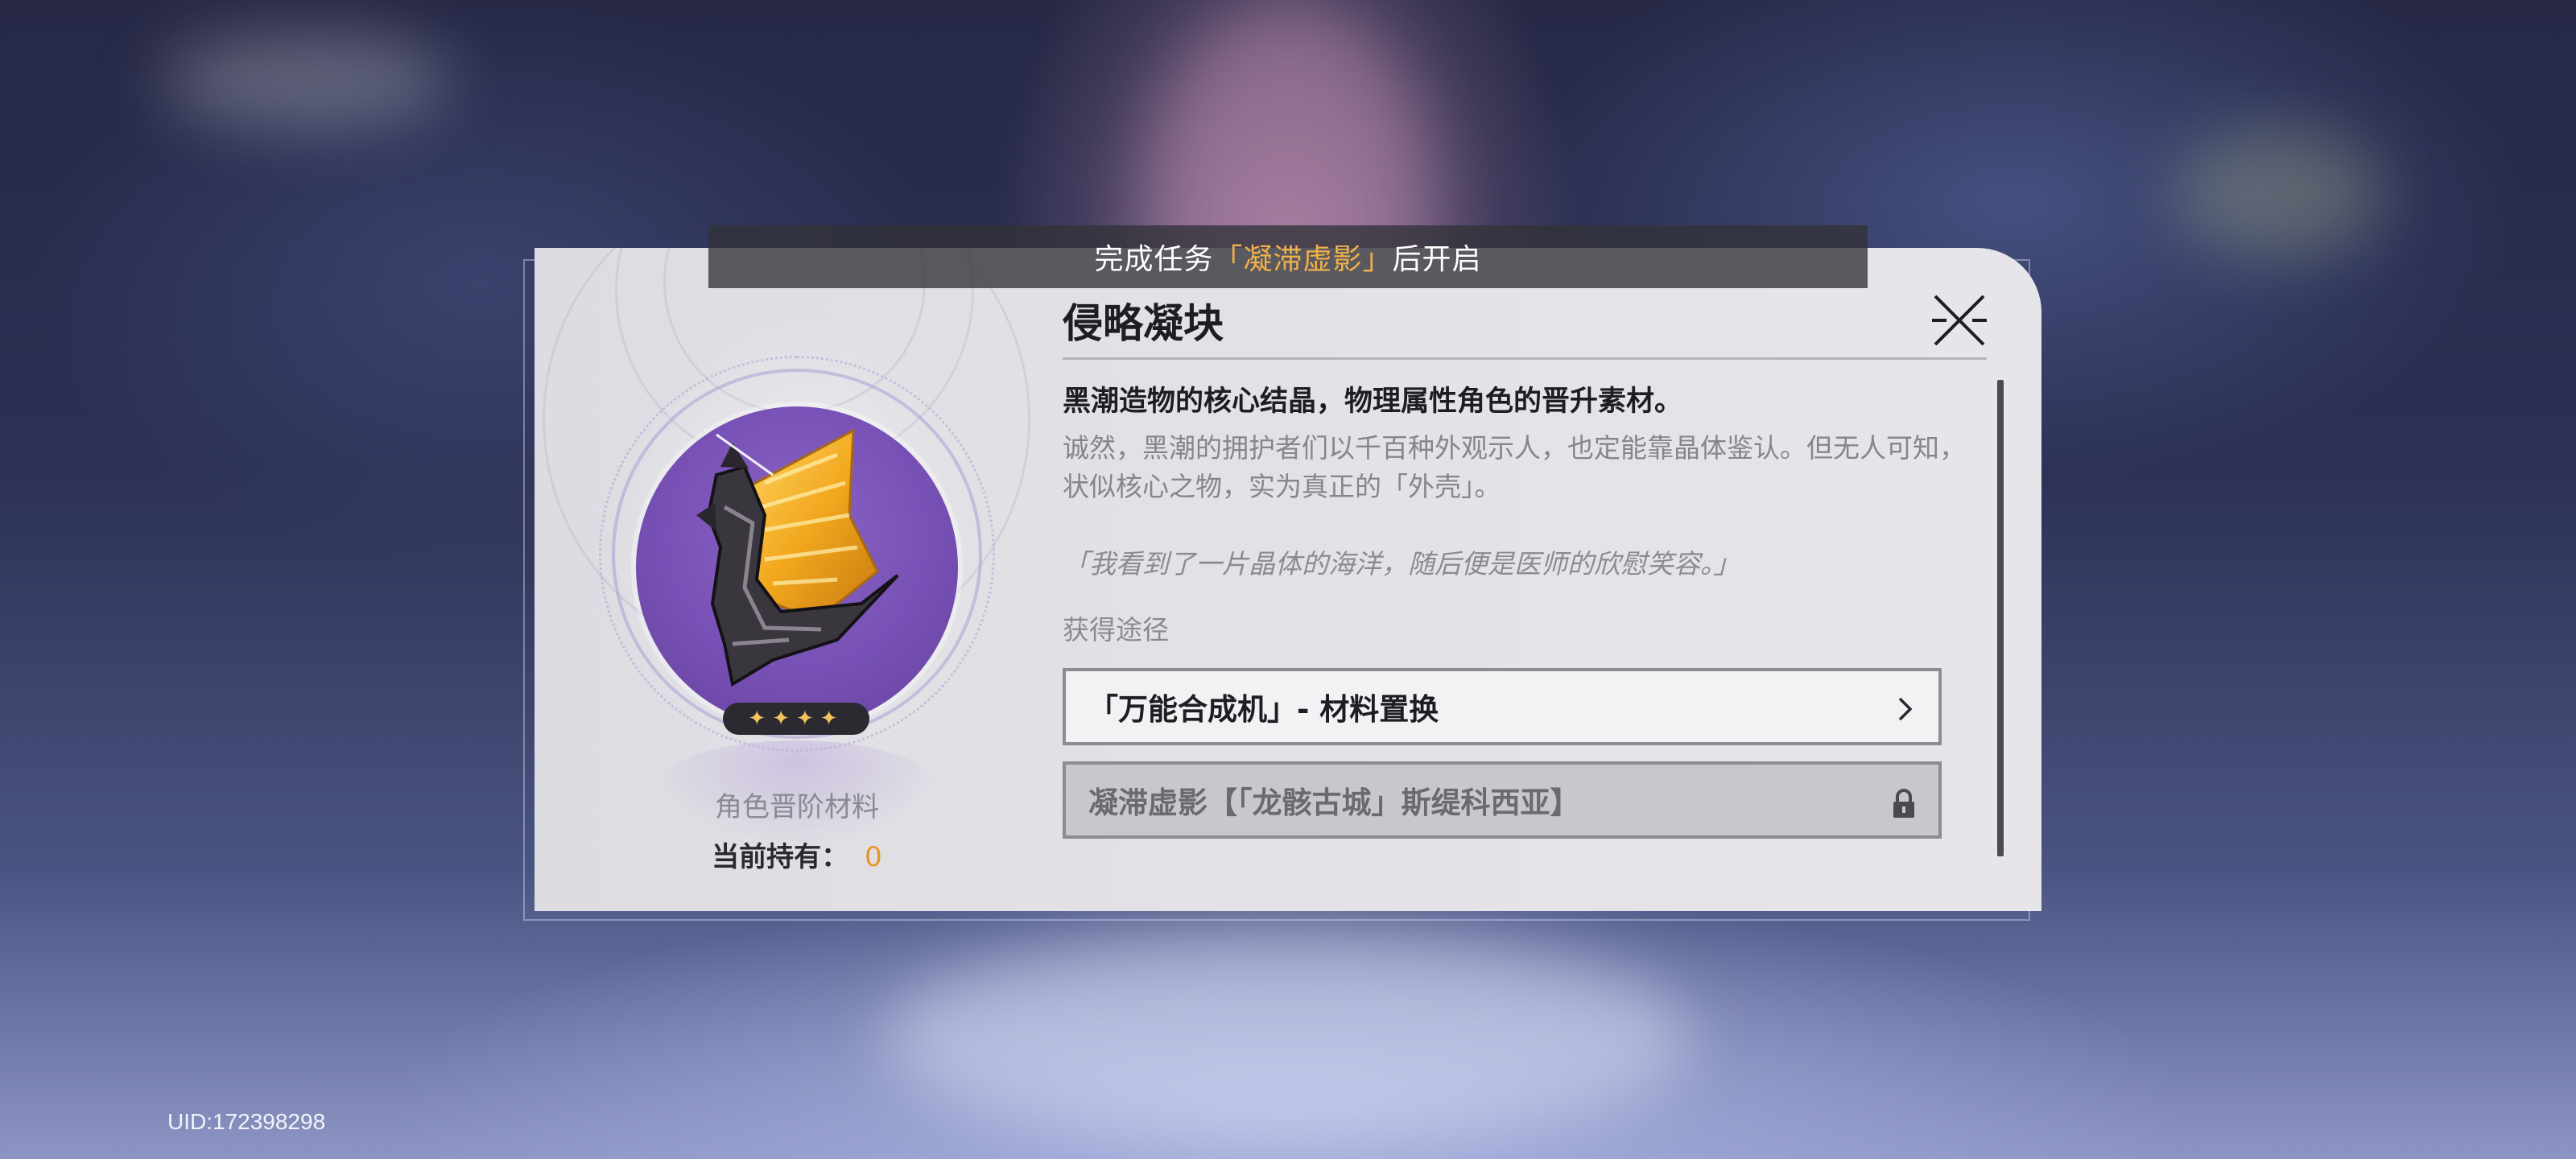 Image resolution: width=2576 pixels, height=1159 pixels. I want to click on unlock-suffix: 后开启, so click(1437, 259).